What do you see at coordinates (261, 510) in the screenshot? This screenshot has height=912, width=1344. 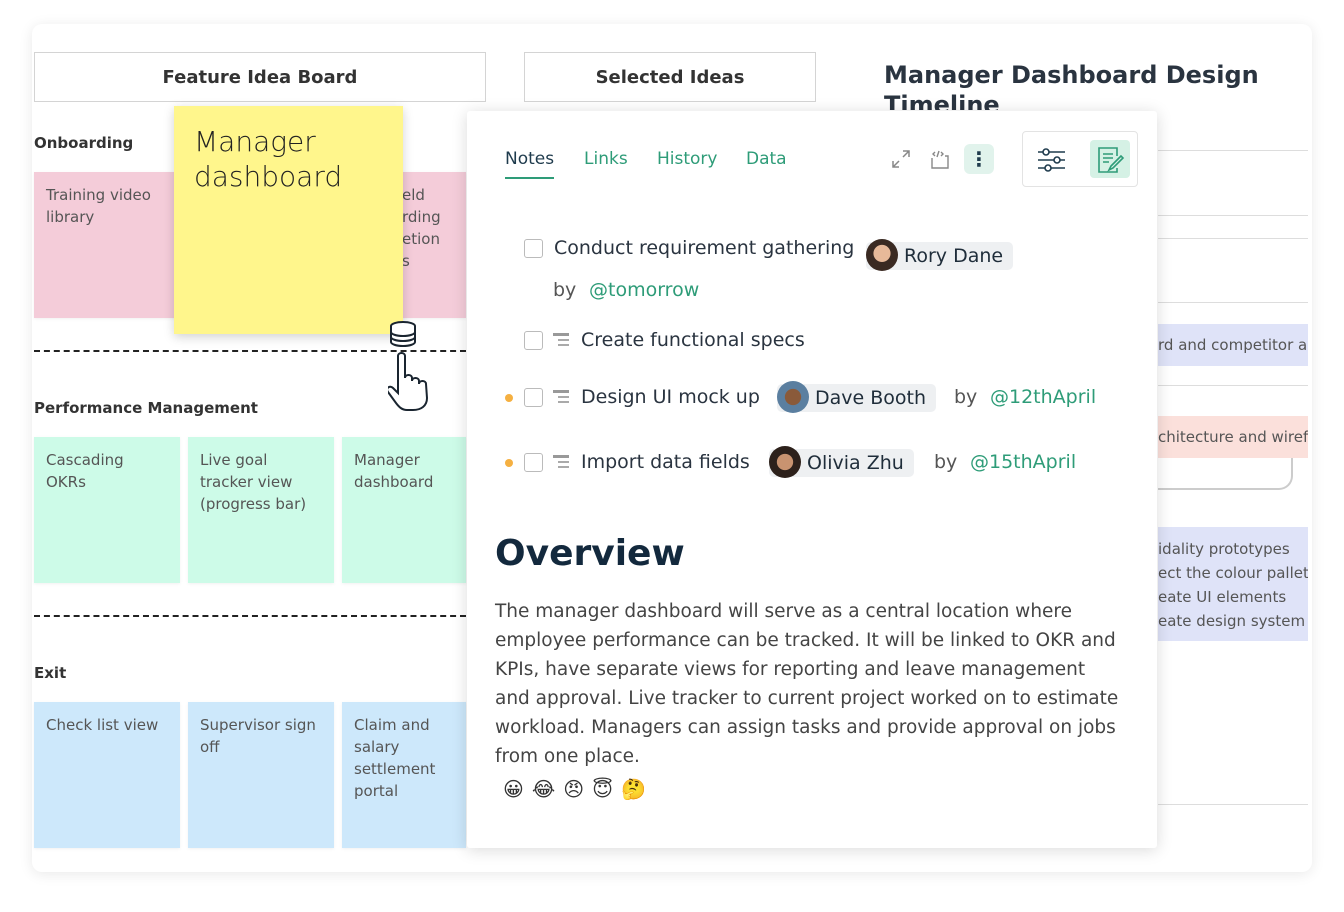 I see `sticky-note: Live goal tracker view (progress bar)` at bounding box center [261, 510].